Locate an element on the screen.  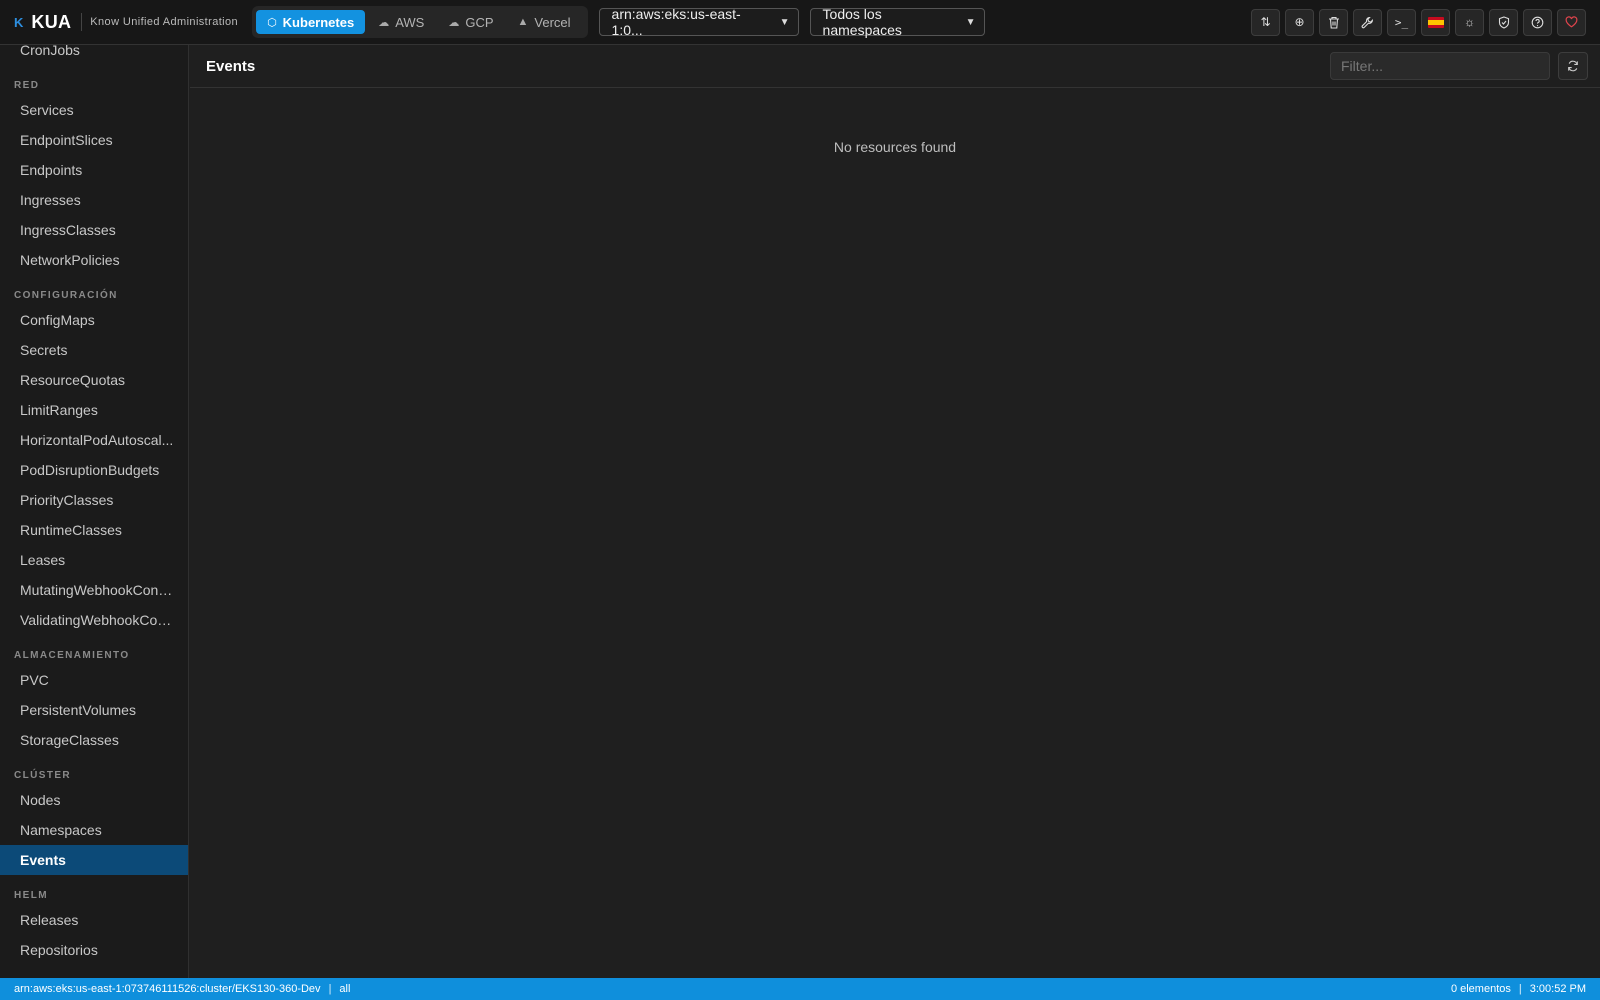
sidebar-item-networkpolicies: NetworkPolicies is located at coordinates (94, 260).